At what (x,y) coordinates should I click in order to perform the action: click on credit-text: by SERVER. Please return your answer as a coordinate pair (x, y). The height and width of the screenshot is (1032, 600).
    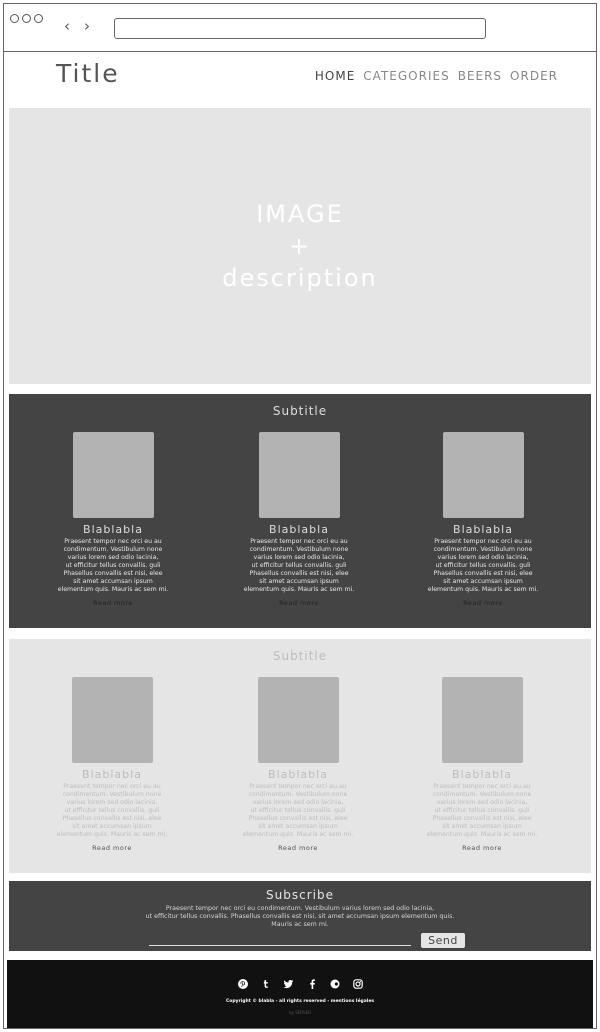
    Looking at the image, I should click on (300, 1012).